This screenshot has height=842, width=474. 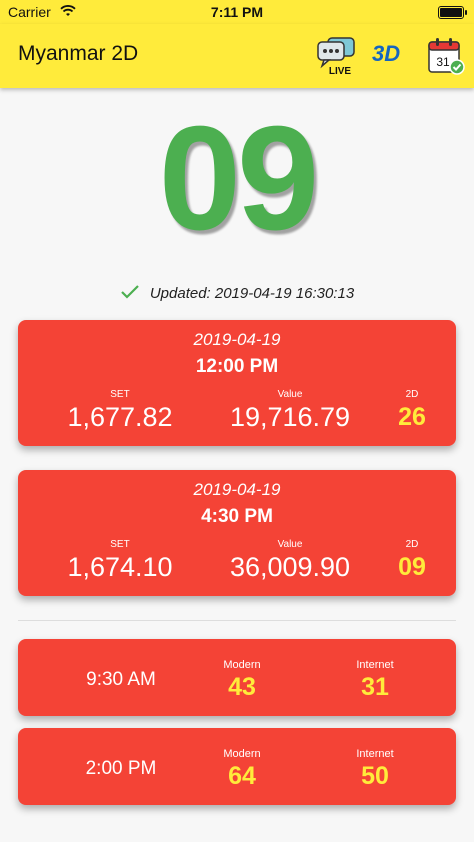 I want to click on updated-line: Updated: 2019-04-19 16:30:13, so click(x=237, y=294).